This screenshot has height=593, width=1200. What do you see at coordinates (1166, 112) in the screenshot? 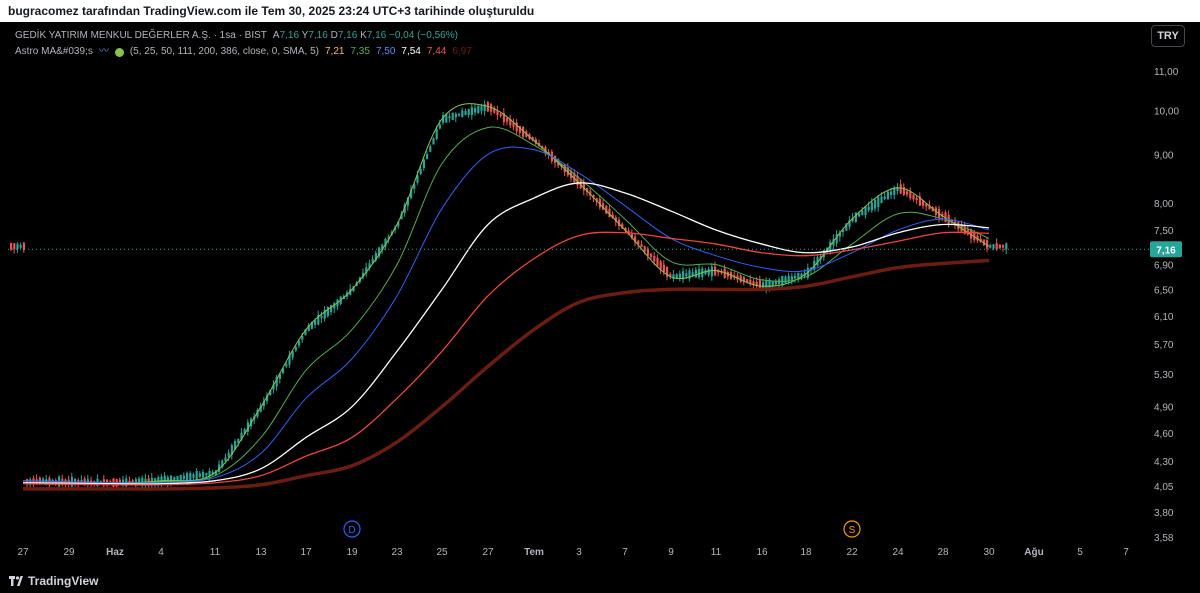
I see `y-tick-label: 10,00` at bounding box center [1166, 112].